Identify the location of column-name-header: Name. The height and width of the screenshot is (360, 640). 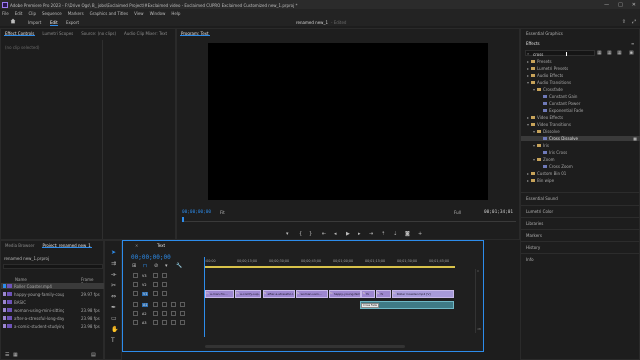
(21, 279).